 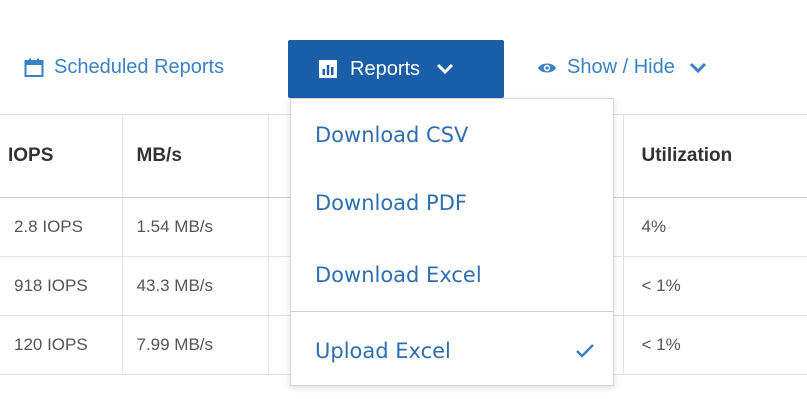 I want to click on menu-item-label: Download CSV, so click(x=392, y=135).